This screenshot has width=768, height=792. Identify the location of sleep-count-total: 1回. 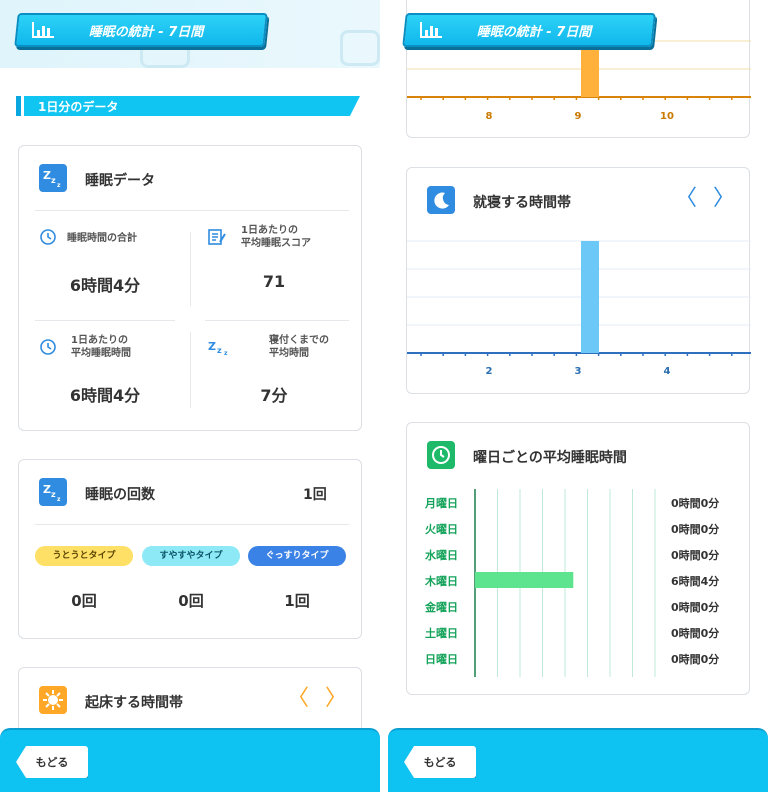
(315, 495).